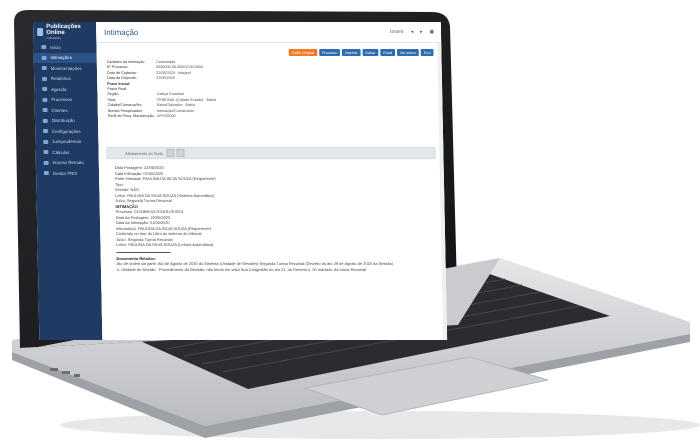 The image size is (700, 444). I want to click on sidebar-item-6: Clientes, so click(66, 110).